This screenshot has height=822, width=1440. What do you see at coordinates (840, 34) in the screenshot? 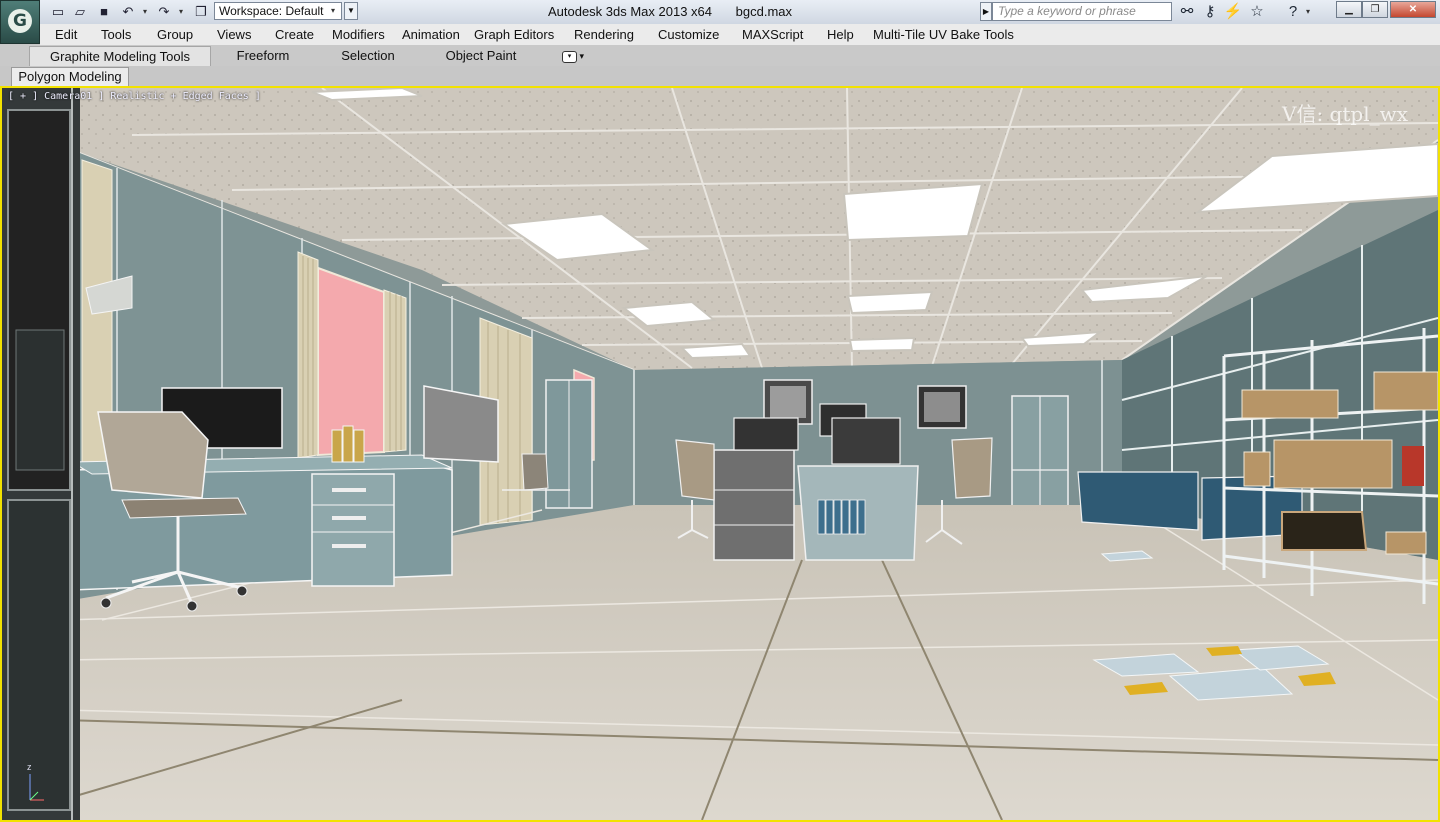
I see `menu-help: Help` at bounding box center [840, 34].